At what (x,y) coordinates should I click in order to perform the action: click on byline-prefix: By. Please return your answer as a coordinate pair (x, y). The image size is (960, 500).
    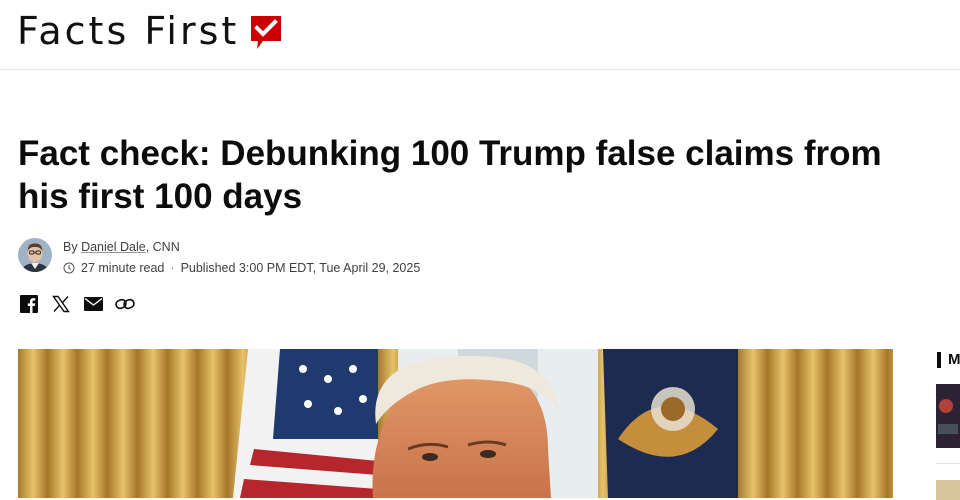
    Looking at the image, I should click on (72, 247).